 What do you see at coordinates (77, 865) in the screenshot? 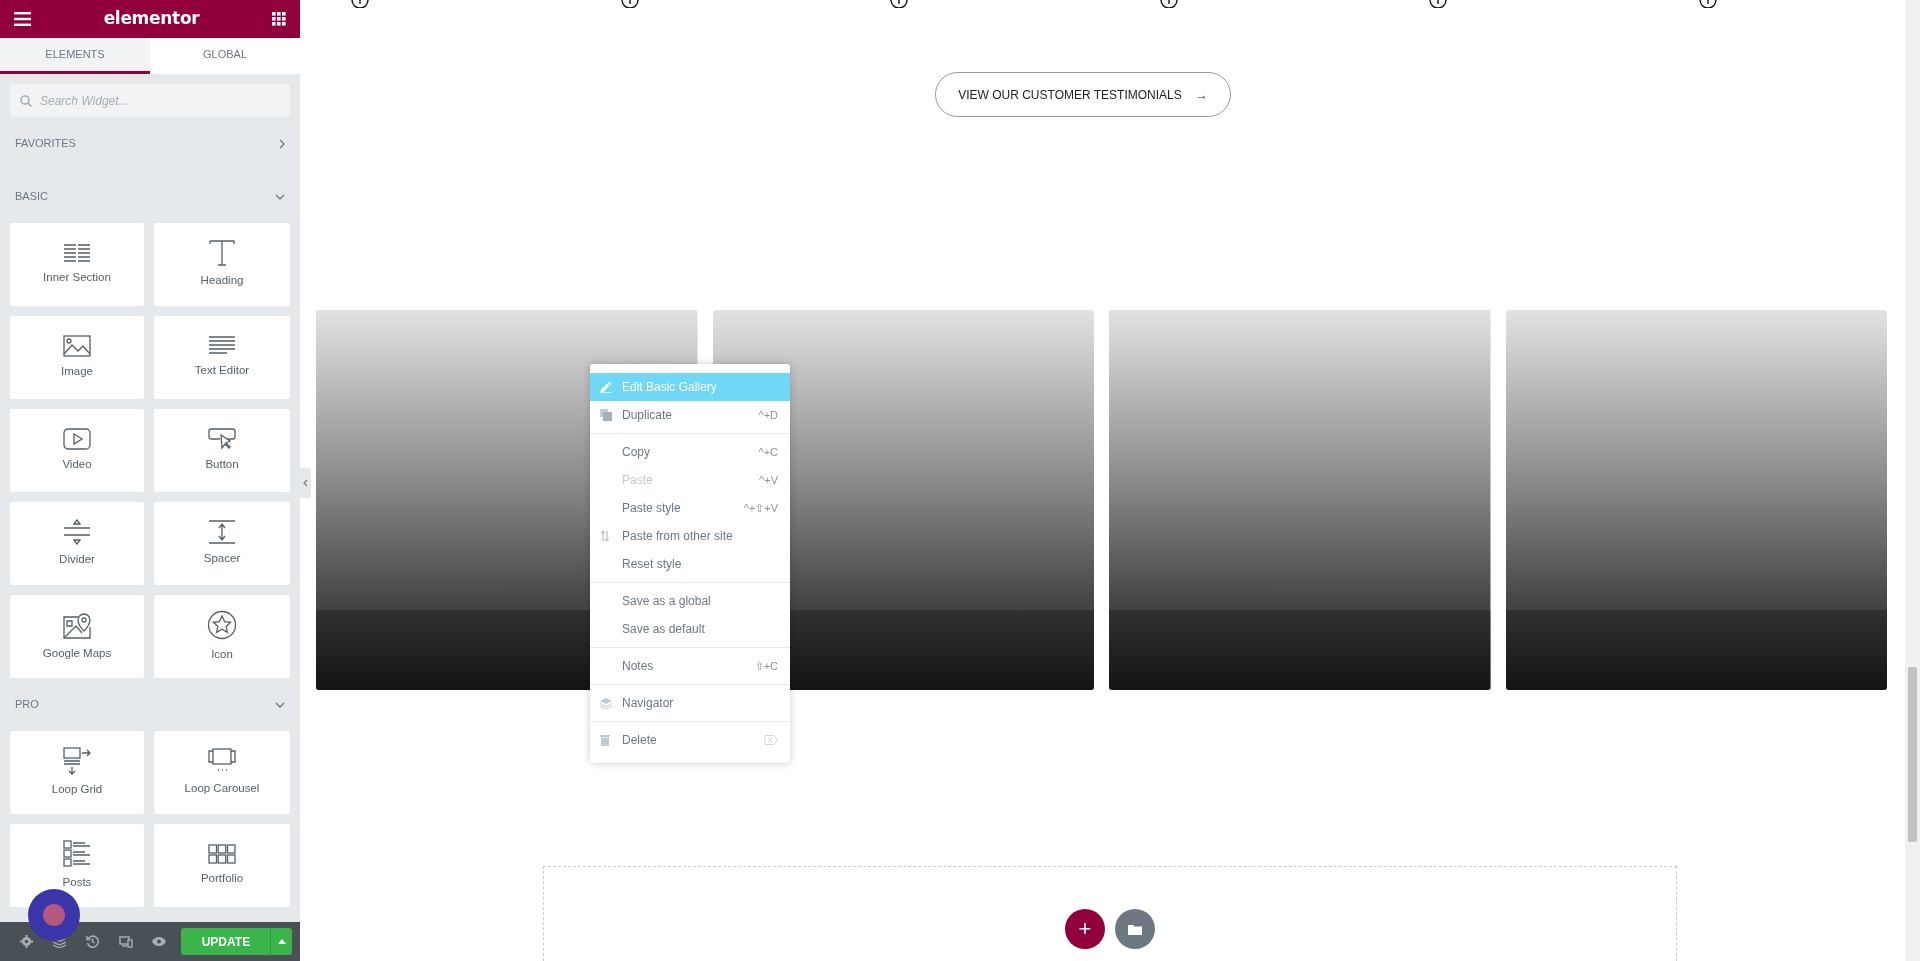
I see `widget-tile: Posts` at bounding box center [77, 865].